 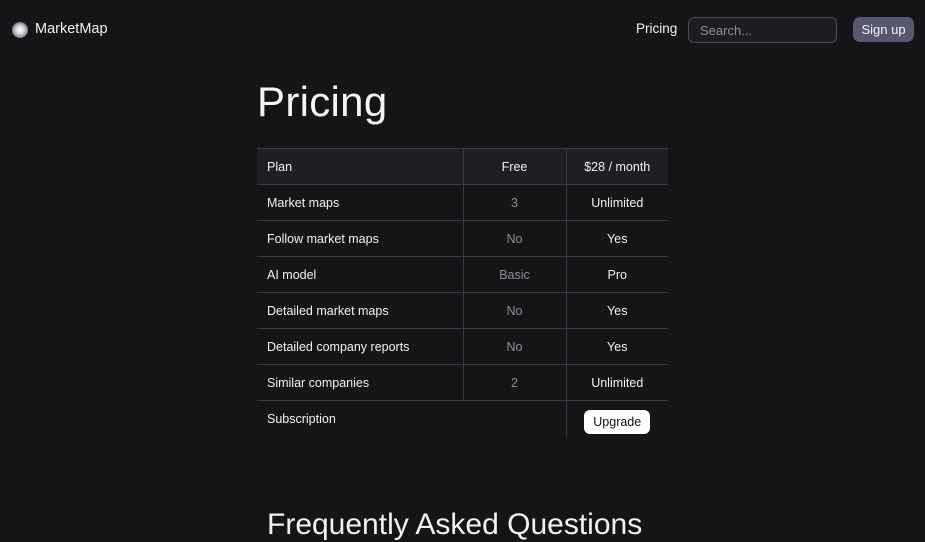 I want to click on table-row: Similar companies 2 Unlimited, so click(x=462, y=382).